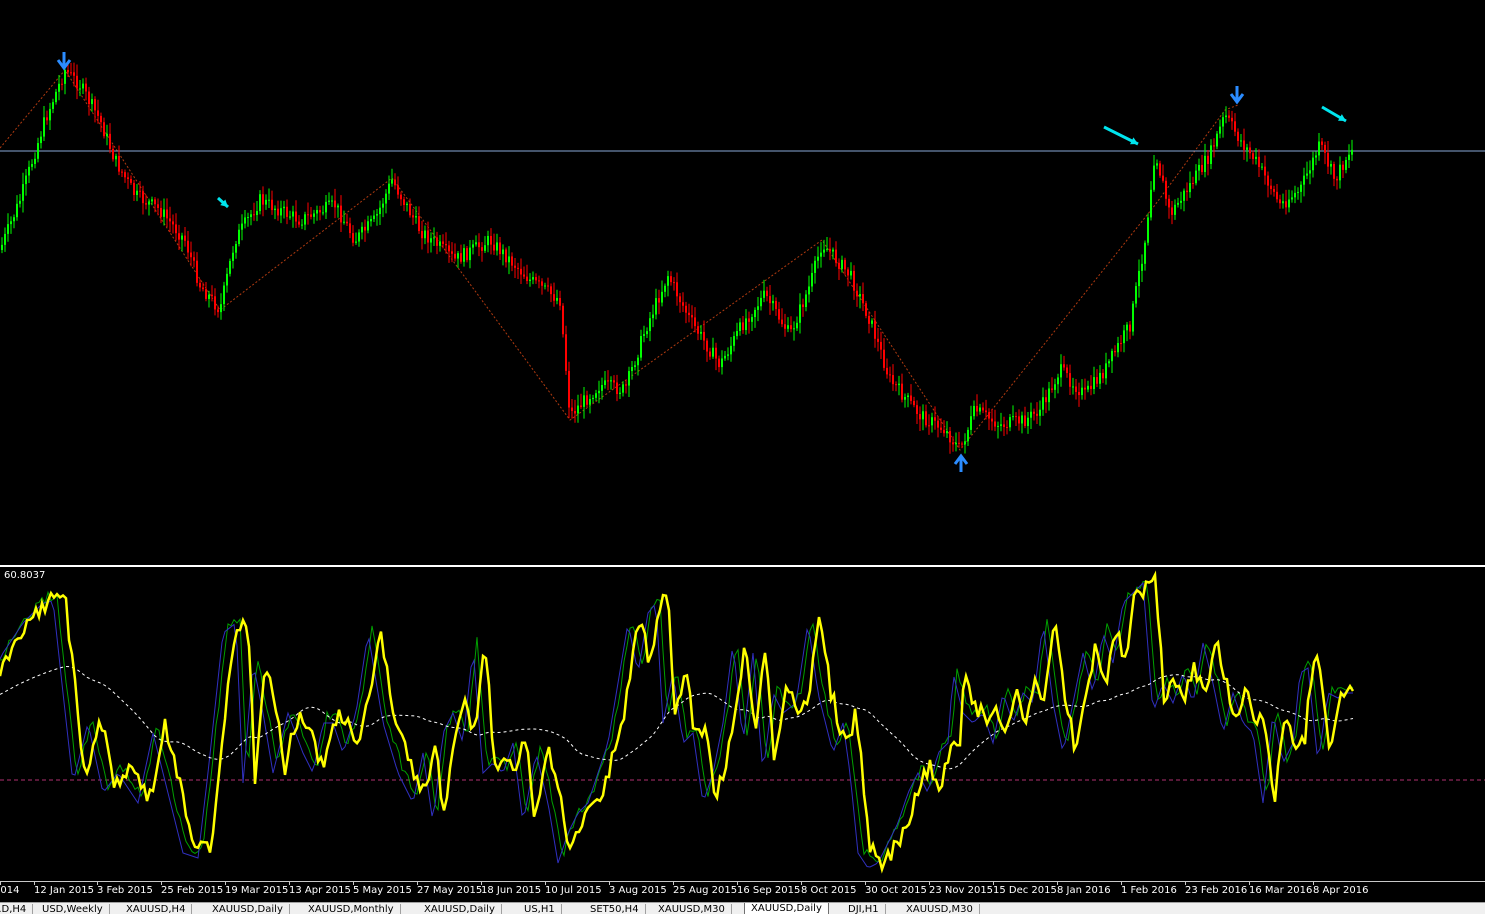  What do you see at coordinates (677, 717) in the screenshot?
I see `oscillator-signal-line` at bounding box center [677, 717].